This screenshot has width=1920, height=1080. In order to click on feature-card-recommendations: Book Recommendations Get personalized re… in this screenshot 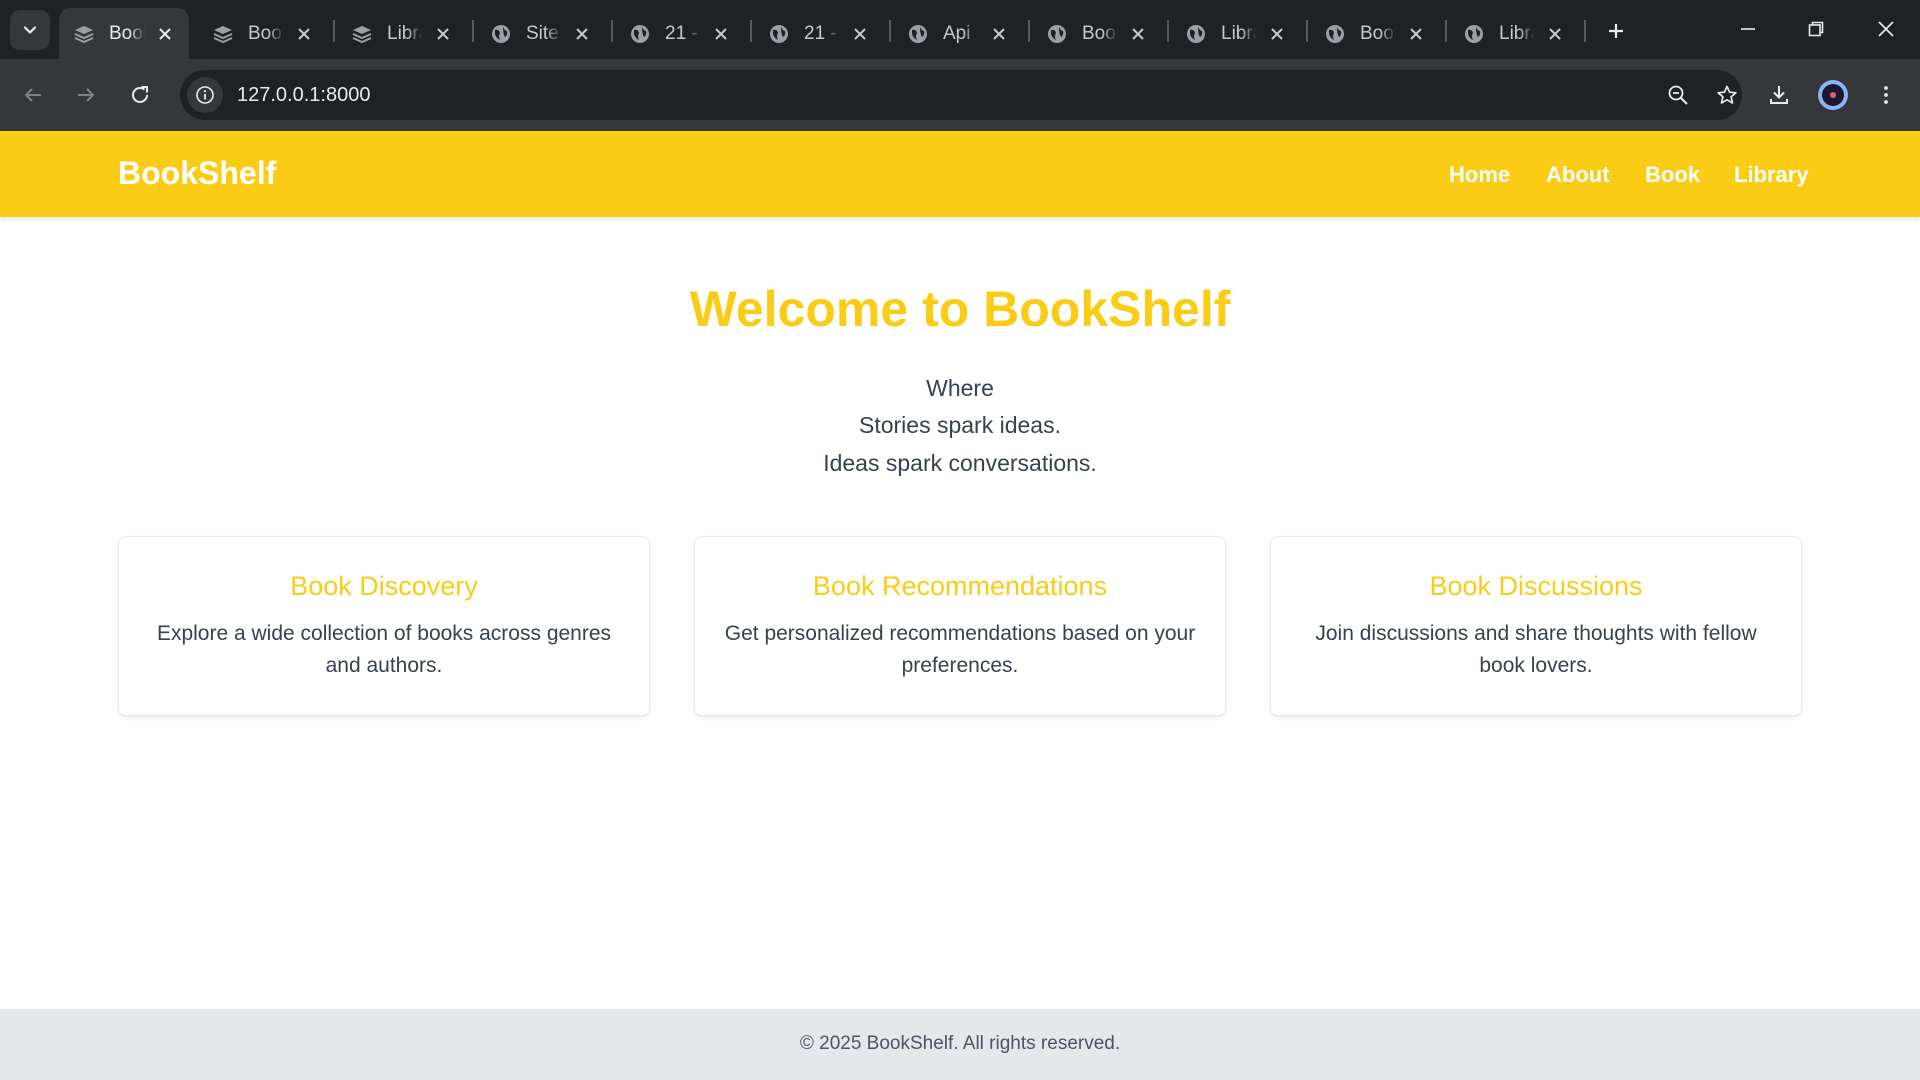, I will do `click(960, 626)`.